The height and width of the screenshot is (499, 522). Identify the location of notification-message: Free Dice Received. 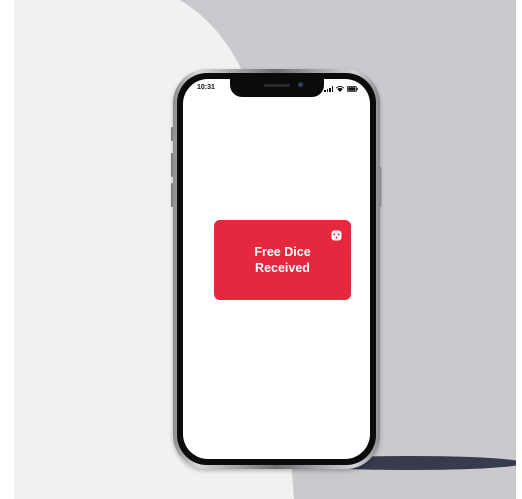
(282, 260).